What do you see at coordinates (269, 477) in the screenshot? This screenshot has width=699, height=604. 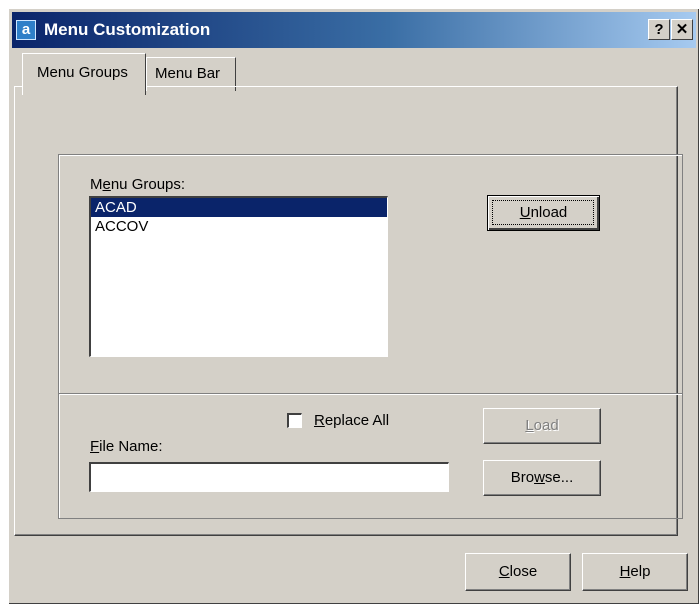 I see `file-name-input` at bounding box center [269, 477].